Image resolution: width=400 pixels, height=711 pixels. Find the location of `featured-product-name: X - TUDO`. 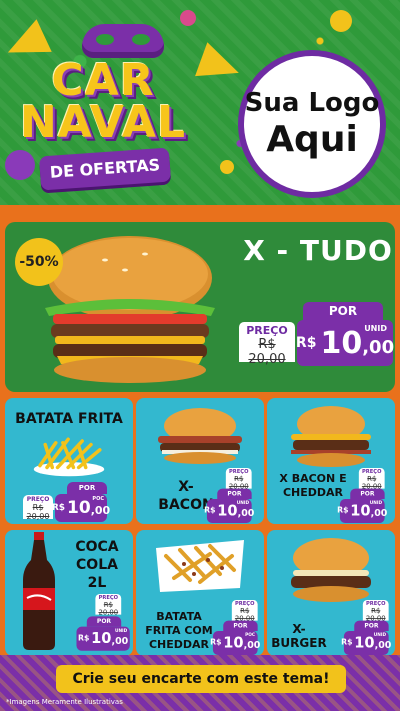

featured-product-name: X - TUDO is located at coordinates (318, 250).